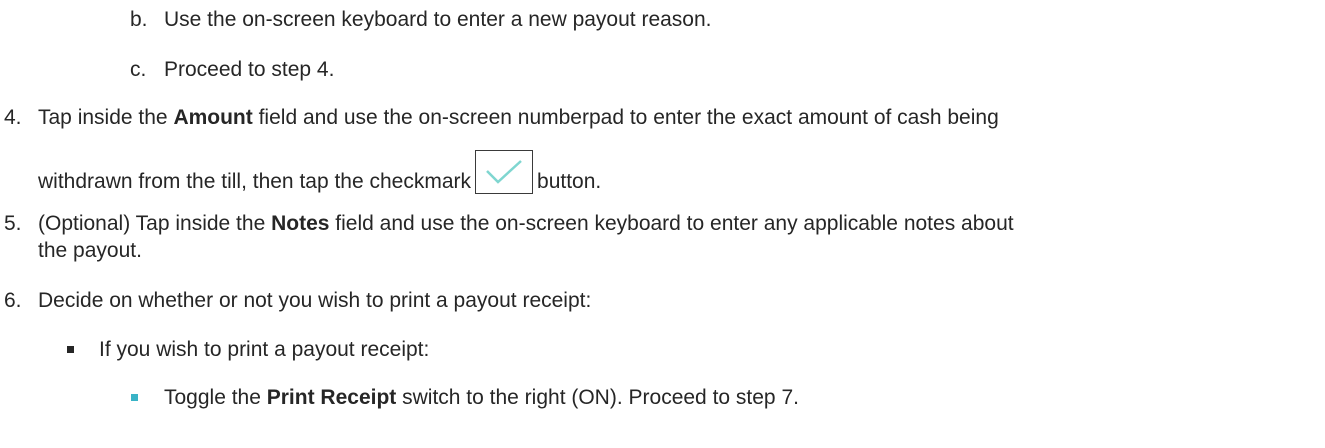 This screenshot has height=448, width=1325. Describe the element at coordinates (300, 223) in the screenshot. I see `notes-field-label: Notes` at that location.